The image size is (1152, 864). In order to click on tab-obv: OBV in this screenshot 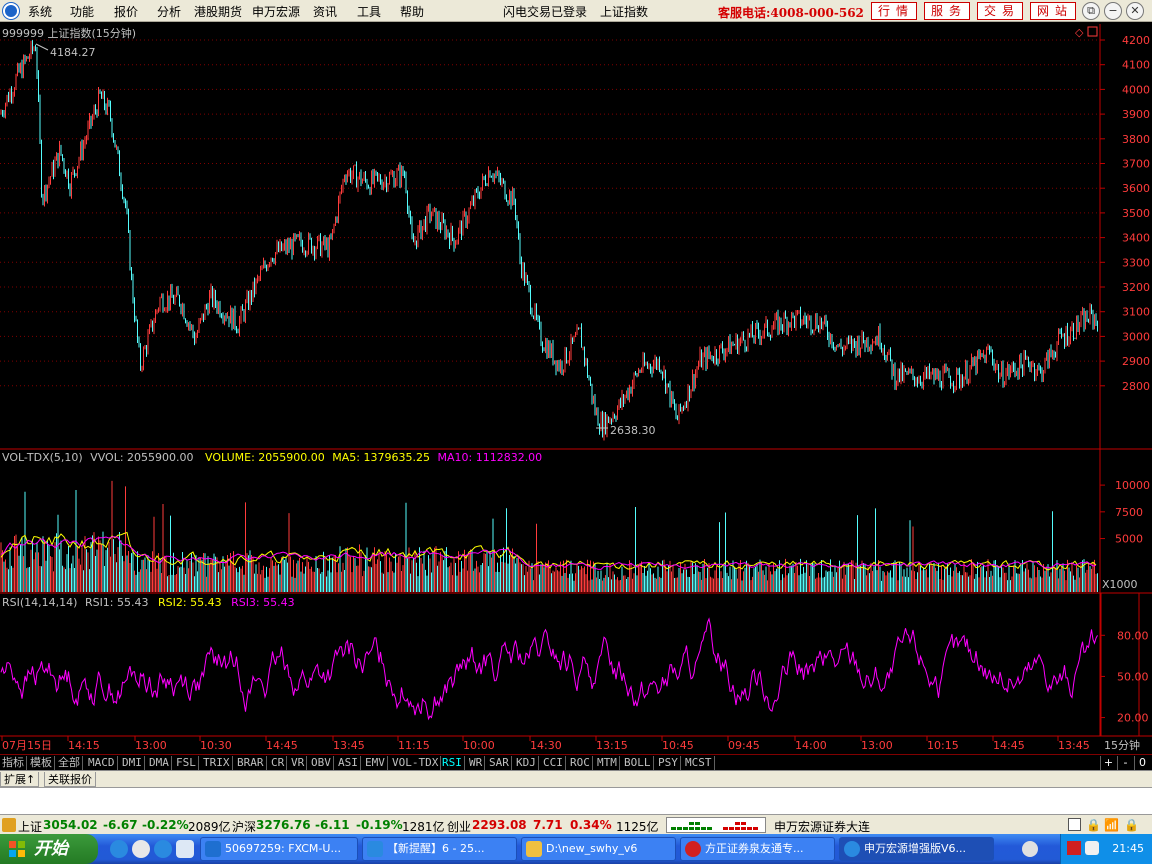, I will do `click(321, 763)`.